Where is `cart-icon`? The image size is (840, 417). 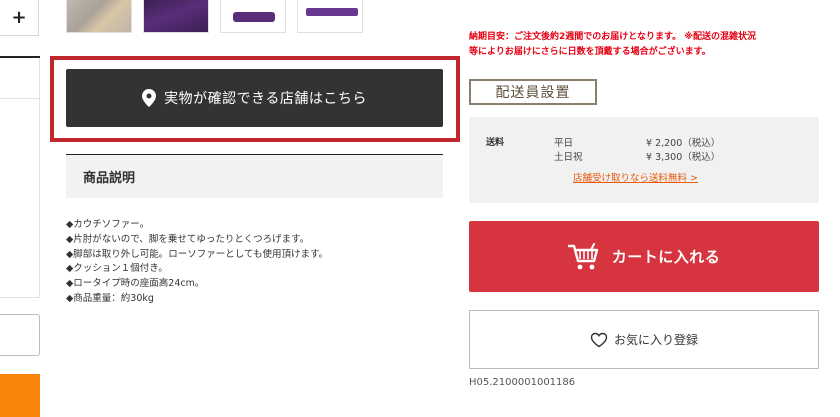 cart-icon is located at coordinates (582, 255).